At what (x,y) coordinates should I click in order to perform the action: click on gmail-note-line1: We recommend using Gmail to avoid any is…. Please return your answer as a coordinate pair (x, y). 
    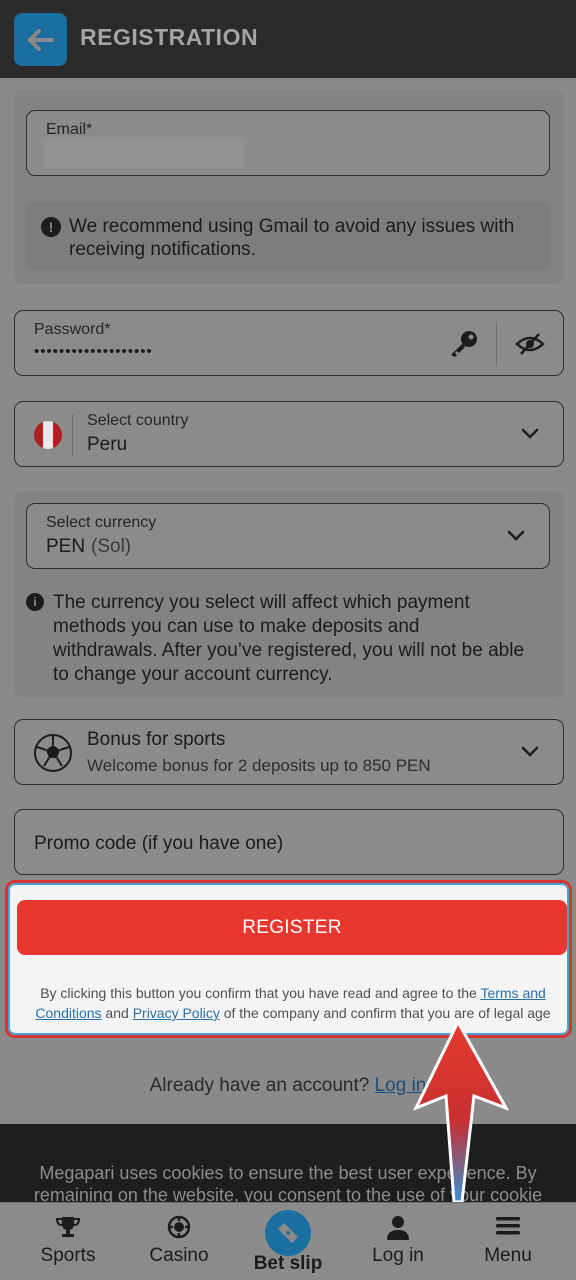
    Looking at the image, I should click on (292, 226).